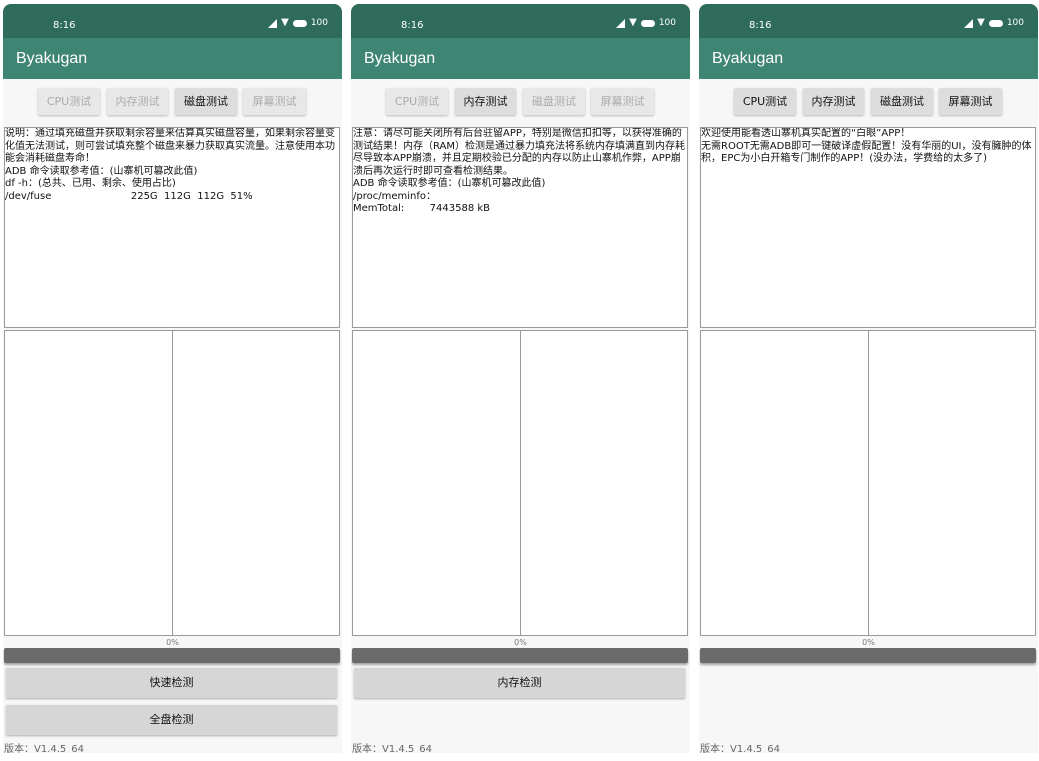 The height and width of the screenshot is (761, 1039). Describe the element at coordinates (394, 196) in the screenshot. I see `info-line: /proc/meminfo：` at that location.